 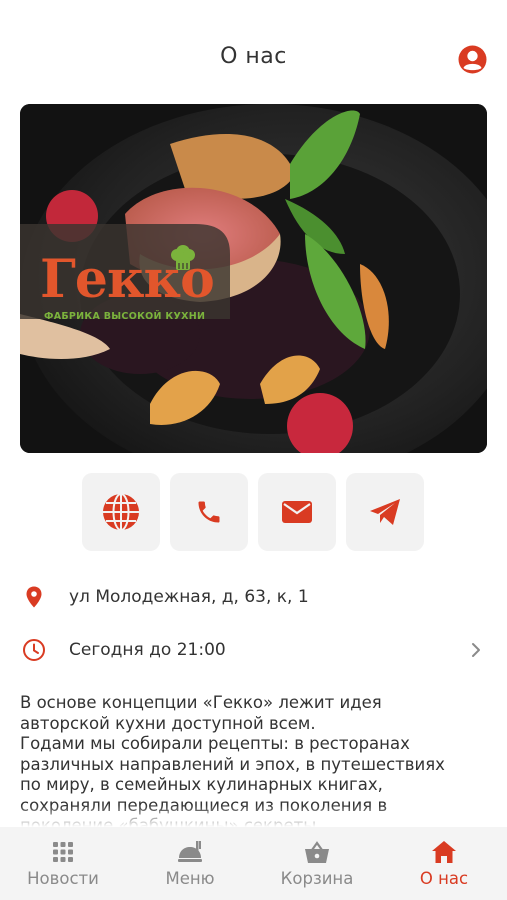 I want to click on page-title: О нас, so click(x=253, y=56).